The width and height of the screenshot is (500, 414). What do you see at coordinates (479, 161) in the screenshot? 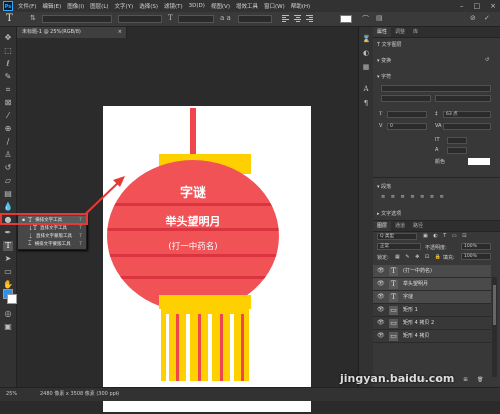
I see `character-color-swatch` at bounding box center [479, 161].